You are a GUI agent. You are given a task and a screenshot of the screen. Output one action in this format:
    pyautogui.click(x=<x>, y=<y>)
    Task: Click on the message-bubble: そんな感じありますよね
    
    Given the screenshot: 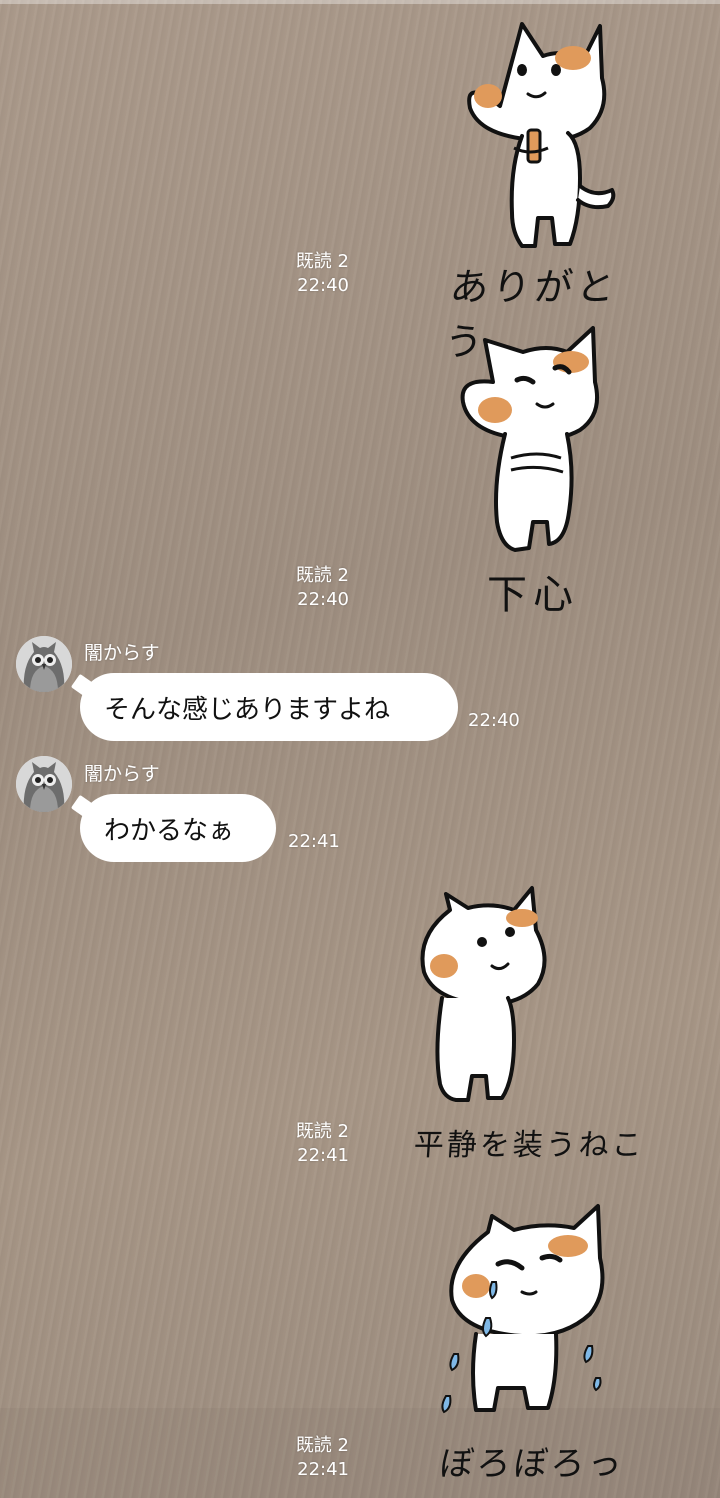 What is the action you would take?
    pyautogui.click(x=269, y=707)
    